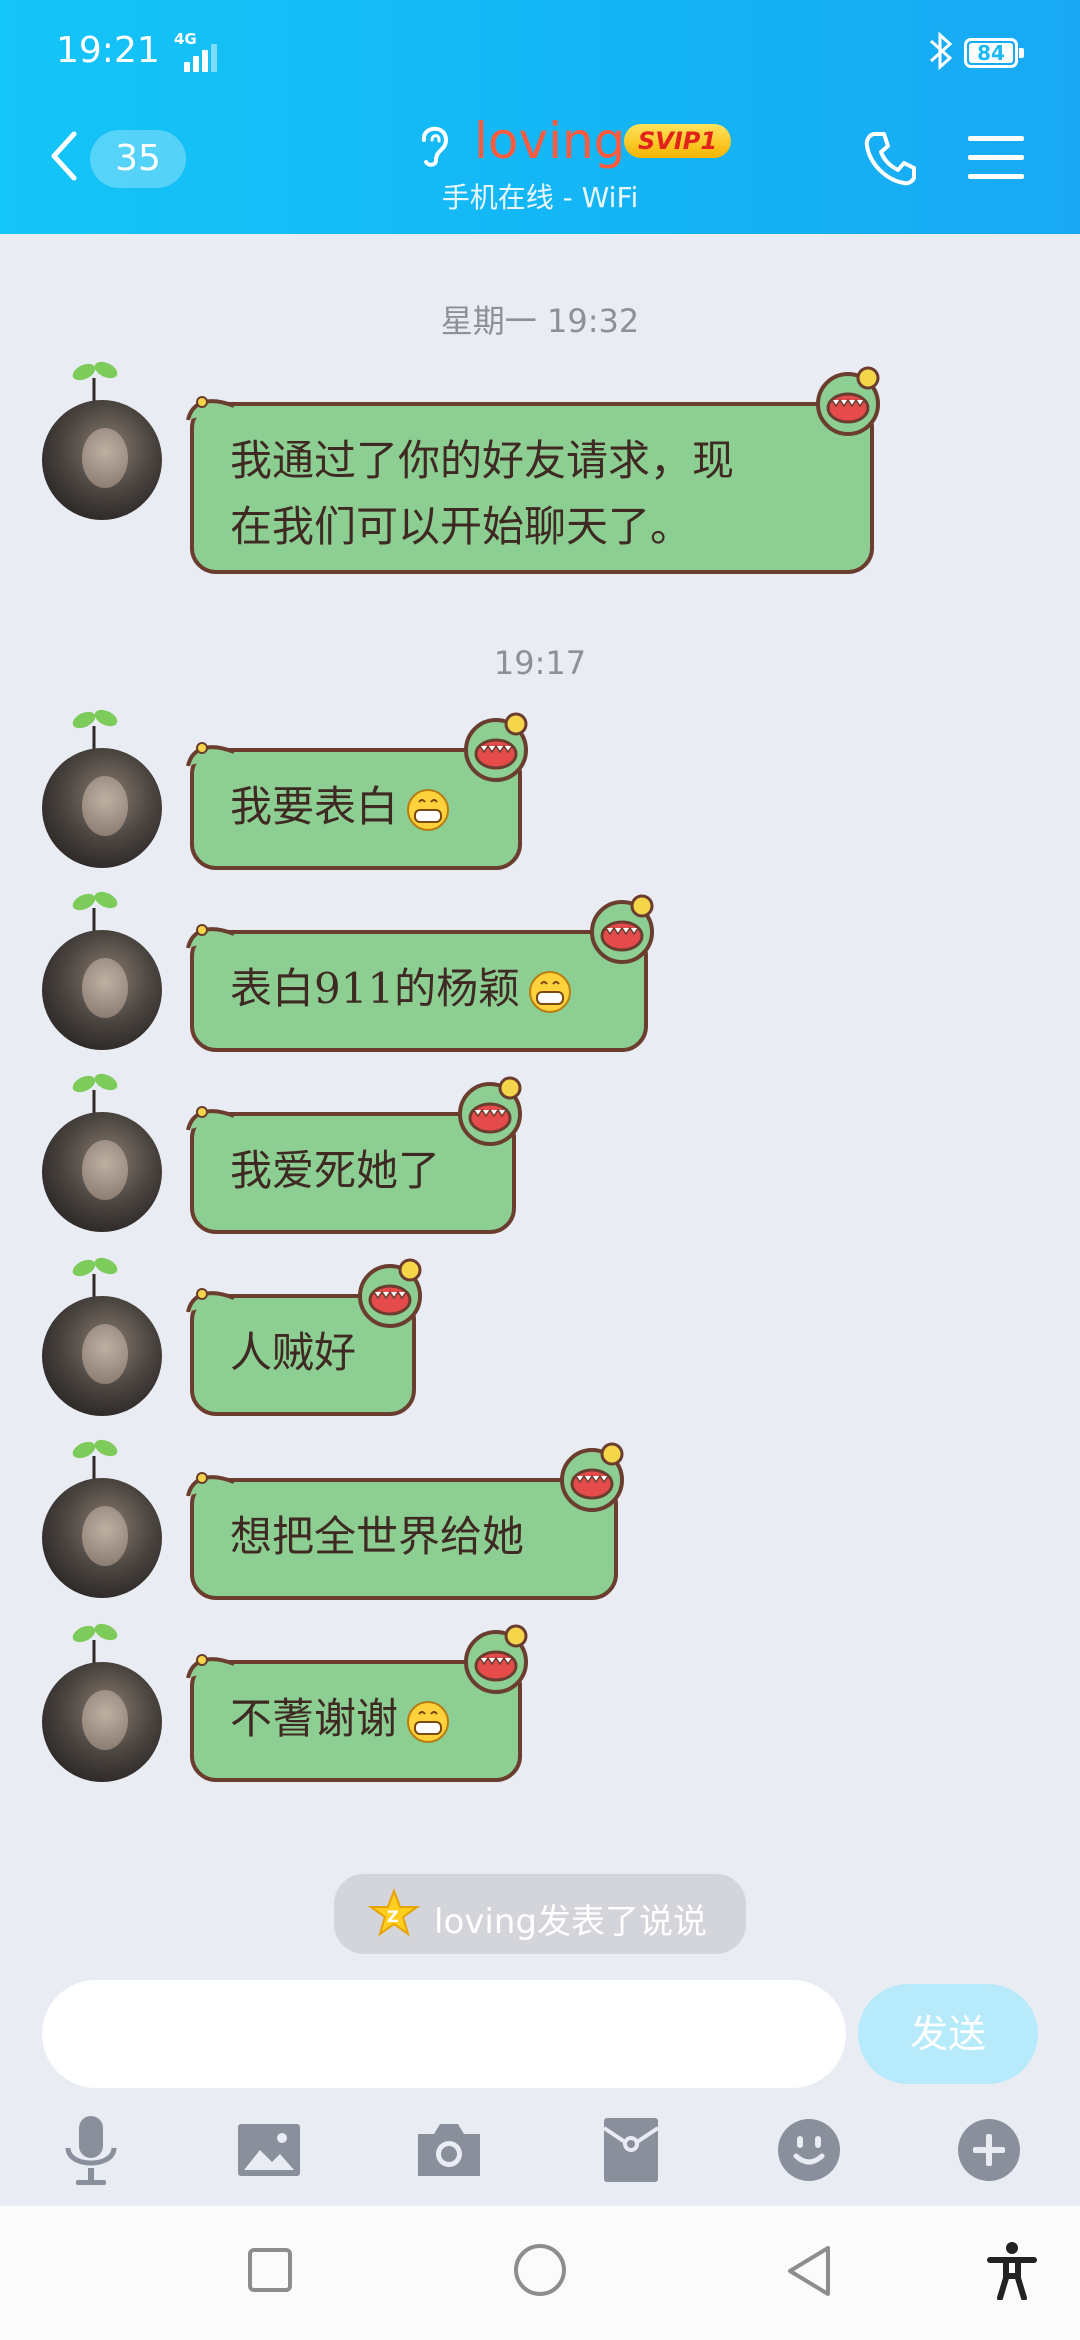 The width and height of the screenshot is (1080, 2340). I want to click on home-icon, so click(540, 2272).